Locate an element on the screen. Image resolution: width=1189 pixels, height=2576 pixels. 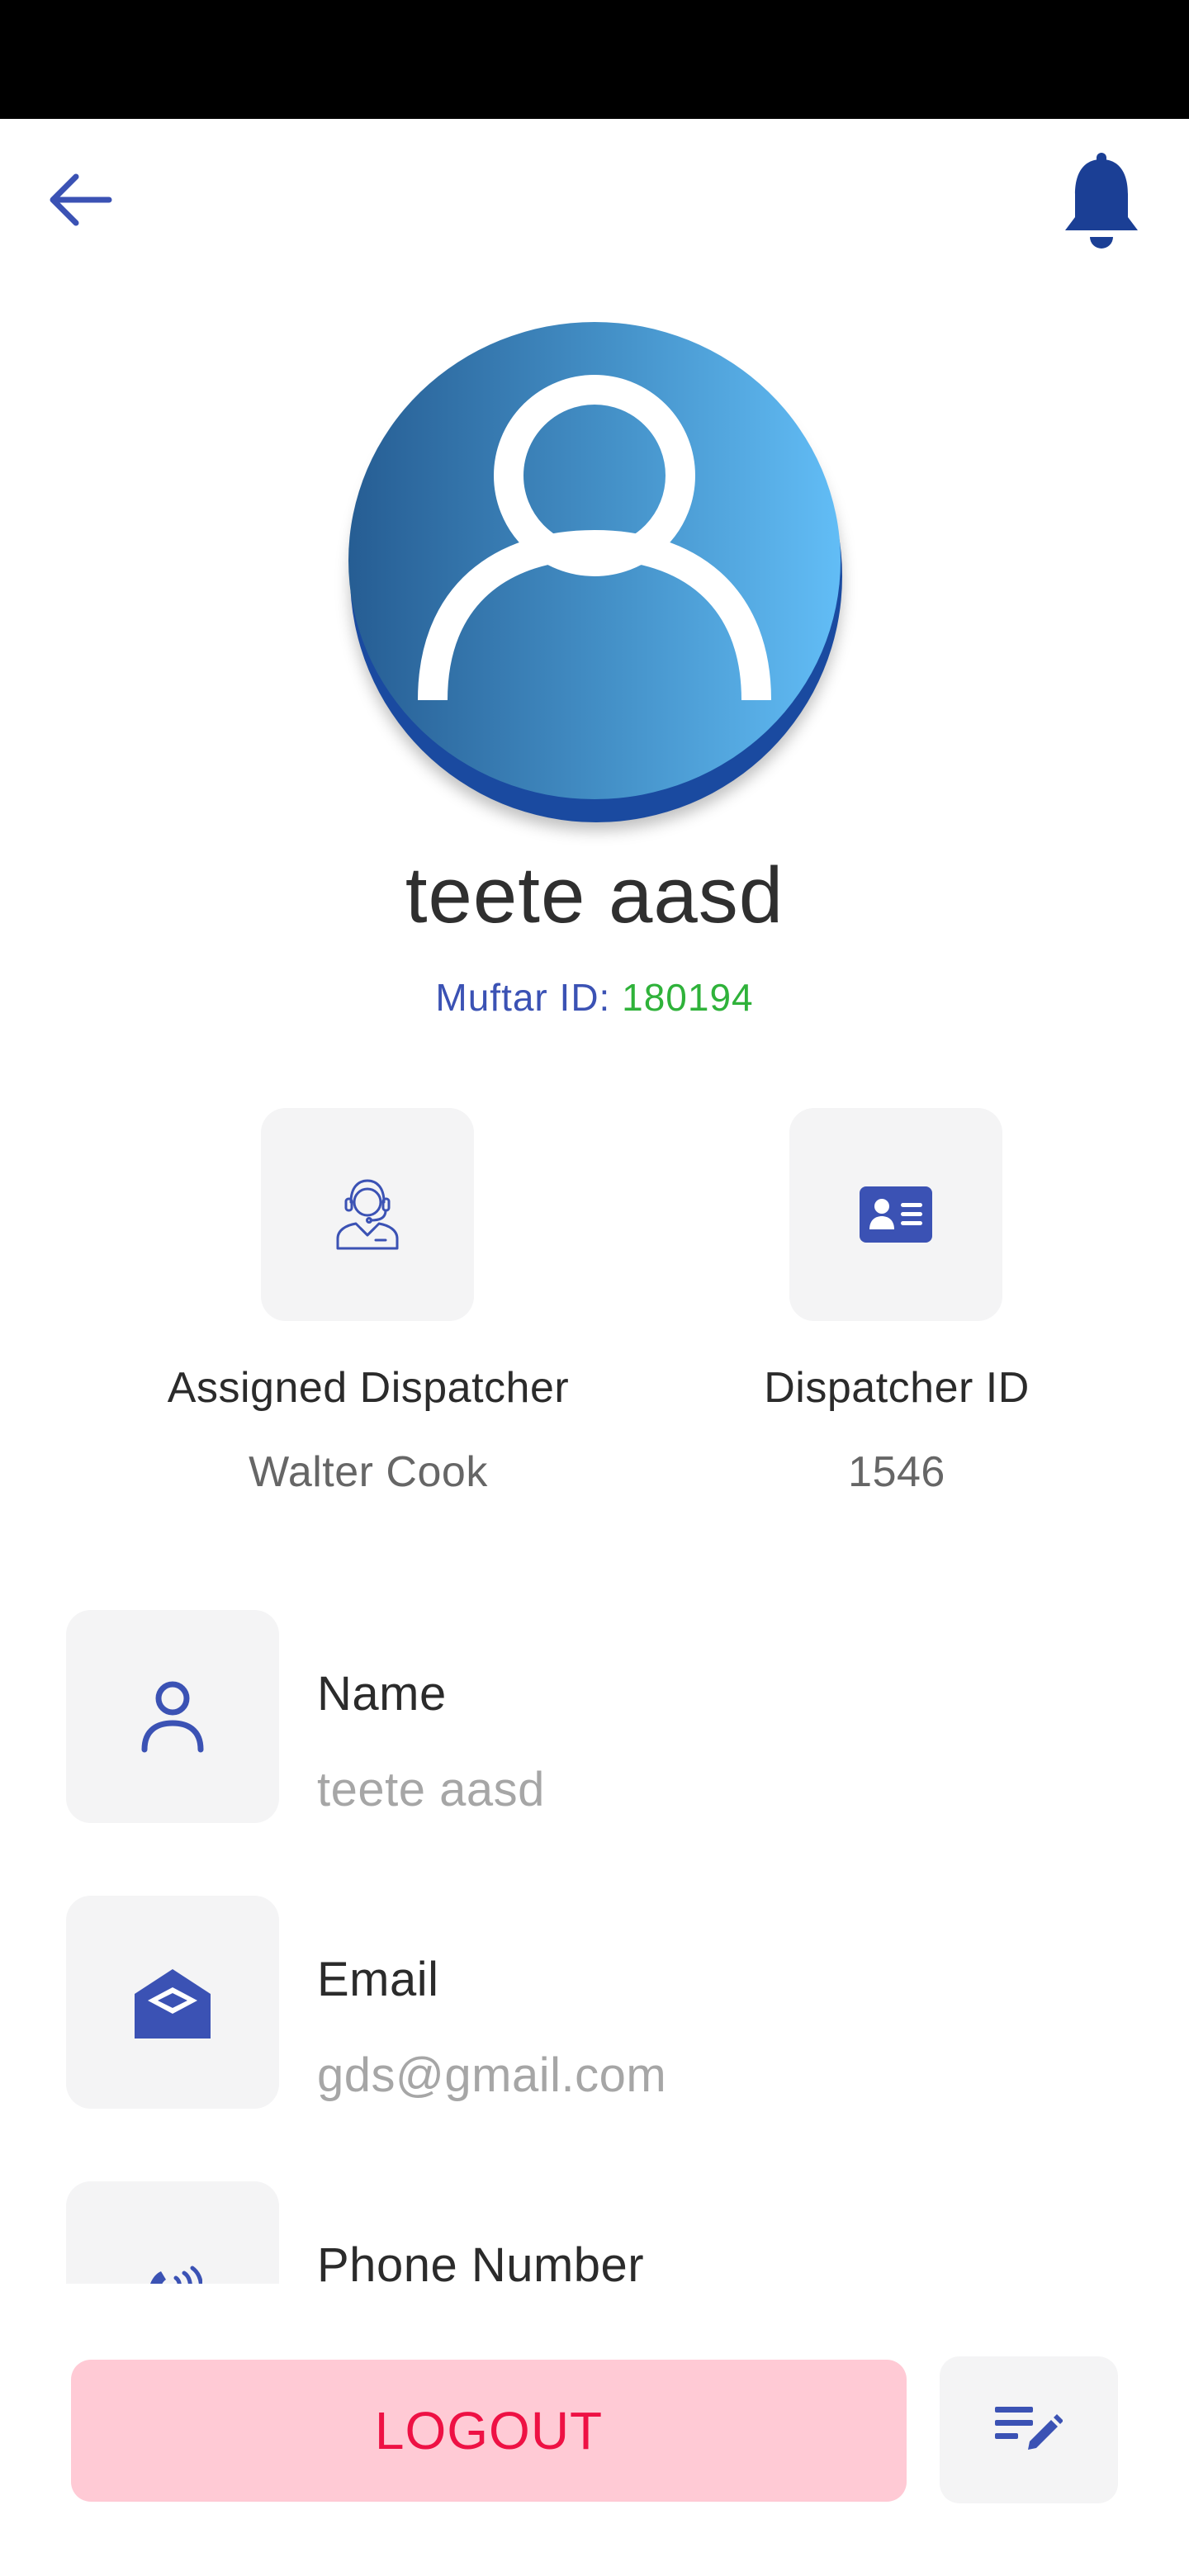
muftar-id: Muftar ID: 180194 is located at coordinates (594, 997).